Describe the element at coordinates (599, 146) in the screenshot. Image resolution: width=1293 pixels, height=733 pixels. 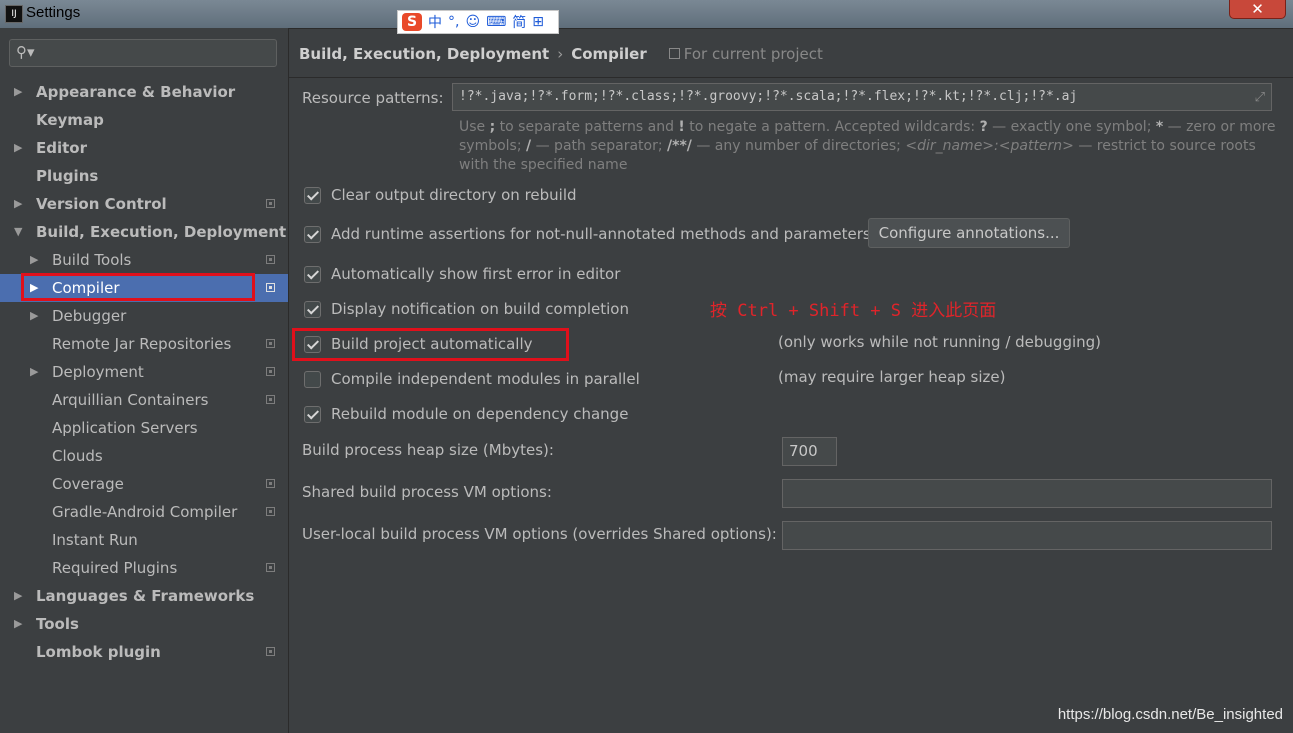
I see `help-text-part: — path separator;` at that location.